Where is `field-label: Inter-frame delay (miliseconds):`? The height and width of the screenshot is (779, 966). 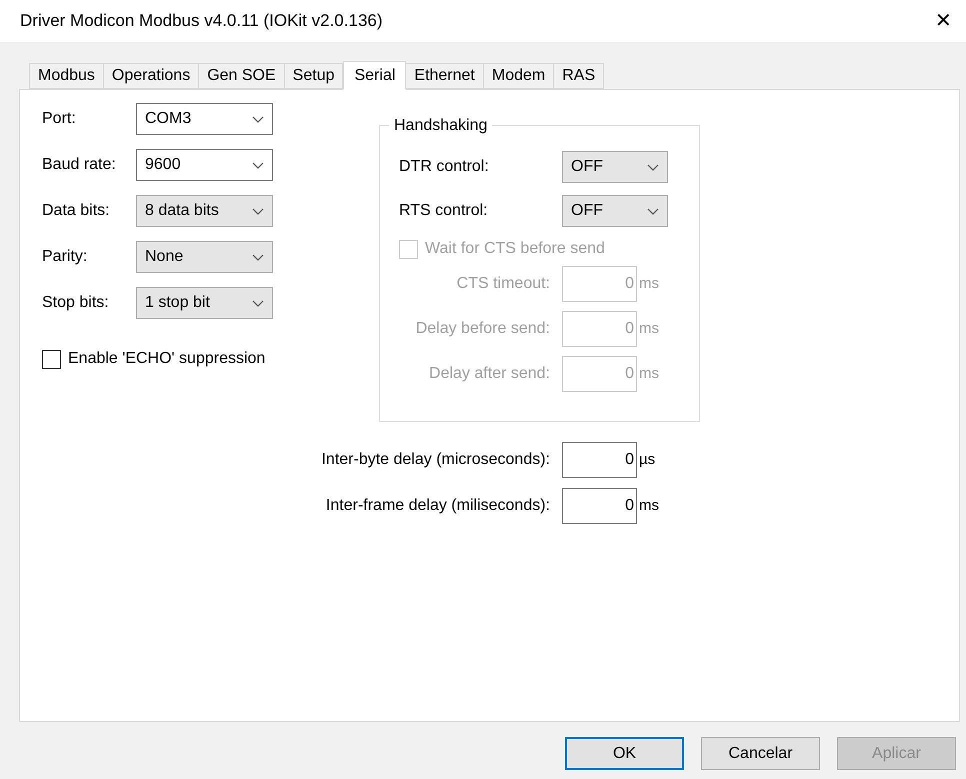 field-label: Inter-frame delay (miliseconds): is located at coordinates (437, 506).